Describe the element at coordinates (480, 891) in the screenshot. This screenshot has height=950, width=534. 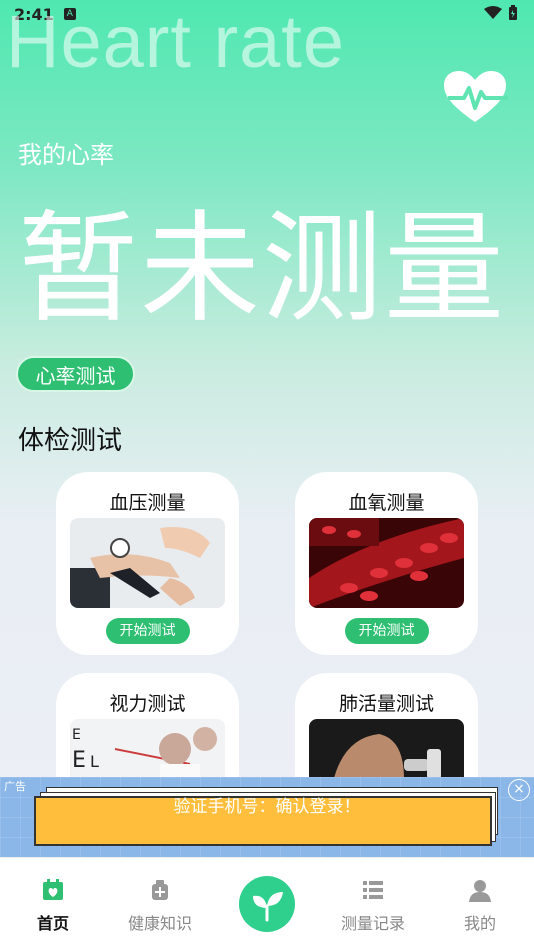
I see `user-icon` at that location.